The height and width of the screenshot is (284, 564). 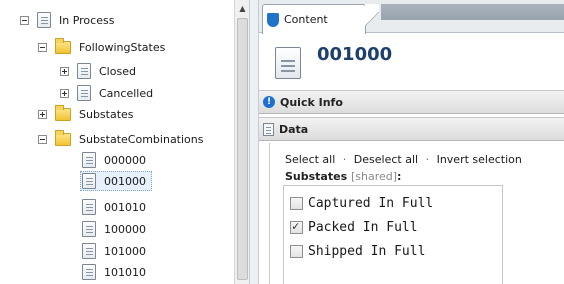 What do you see at coordinates (125, 181) in the screenshot?
I see `tree-node-label: 001000` at bounding box center [125, 181].